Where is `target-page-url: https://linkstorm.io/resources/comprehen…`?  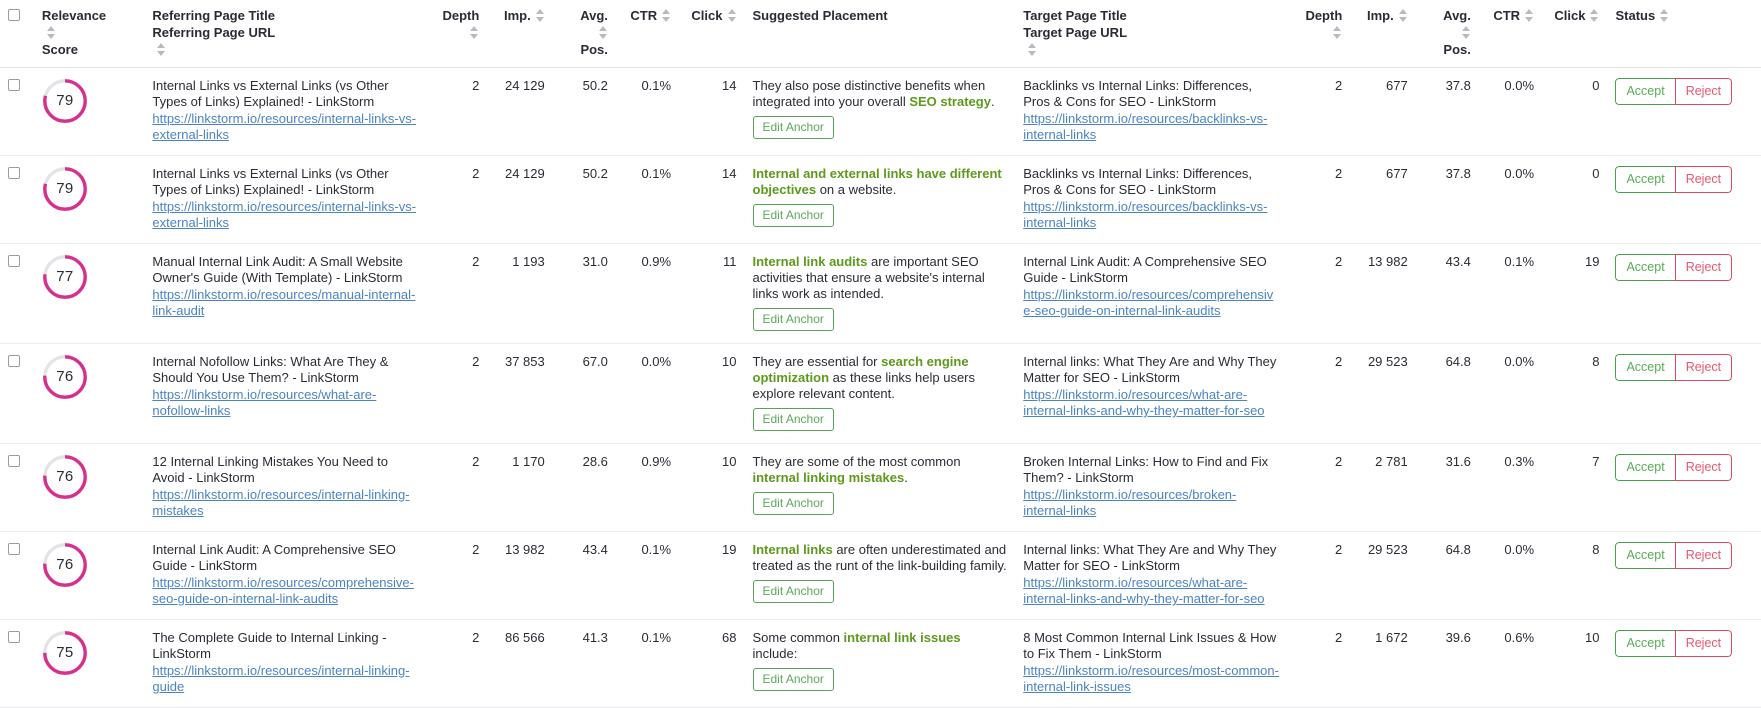 target-page-url: https://linkstorm.io/resources/comprehen… is located at coordinates (1151, 303).